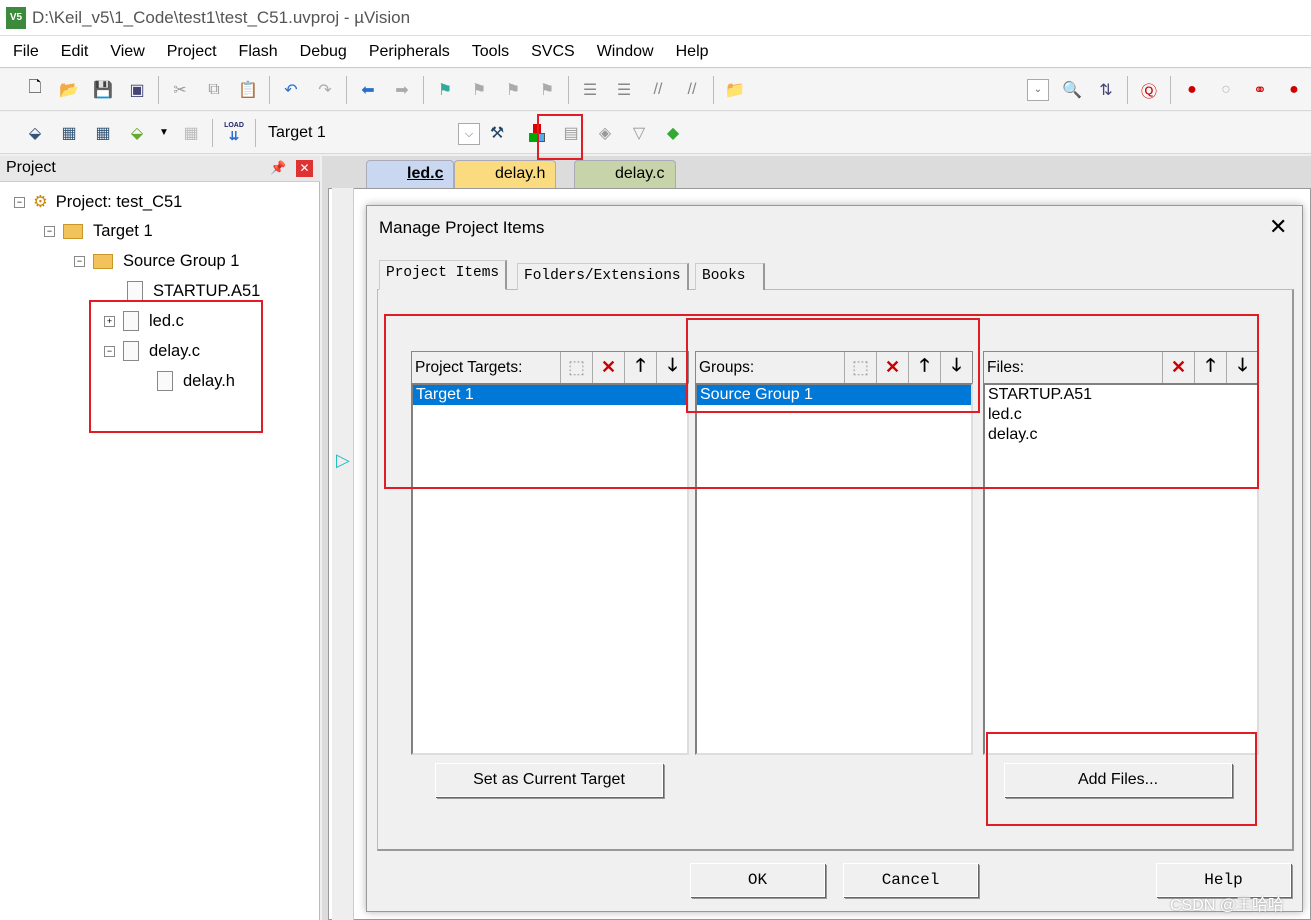 The image size is (1311, 920). I want to click on tree-group: − Source Group 1, so click(156, 261).